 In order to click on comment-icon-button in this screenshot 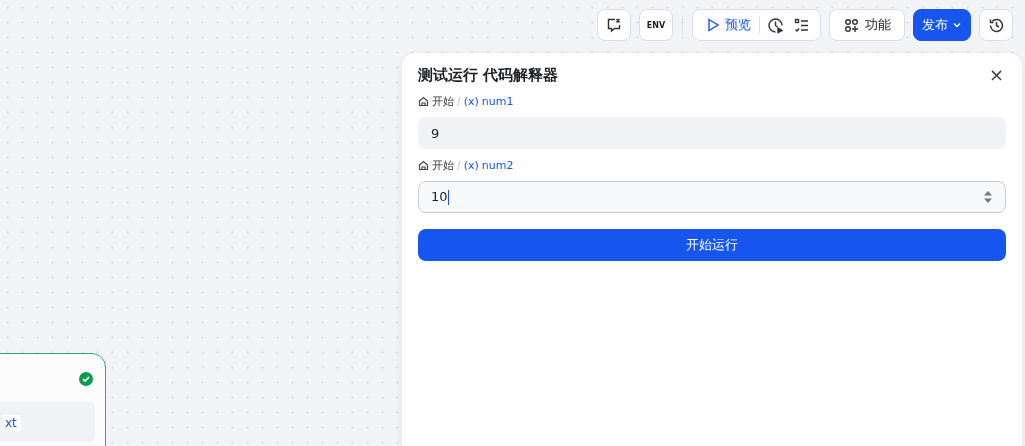, I will do `click(614, 25)`.